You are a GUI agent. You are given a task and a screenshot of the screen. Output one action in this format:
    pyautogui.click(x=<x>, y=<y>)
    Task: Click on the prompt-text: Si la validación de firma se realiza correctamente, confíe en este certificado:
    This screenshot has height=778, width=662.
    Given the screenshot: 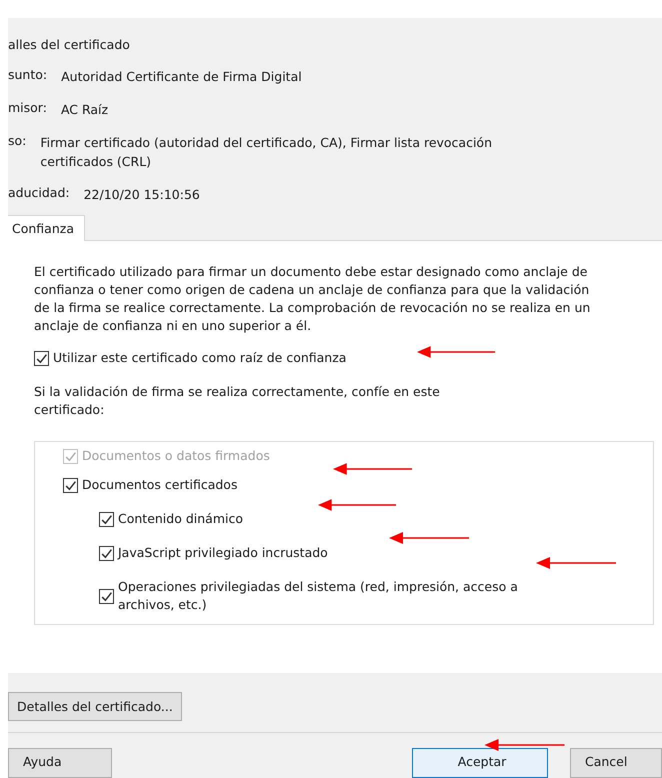 What is the action you would take?
    pyautogui.click(x=237, y=401)
    